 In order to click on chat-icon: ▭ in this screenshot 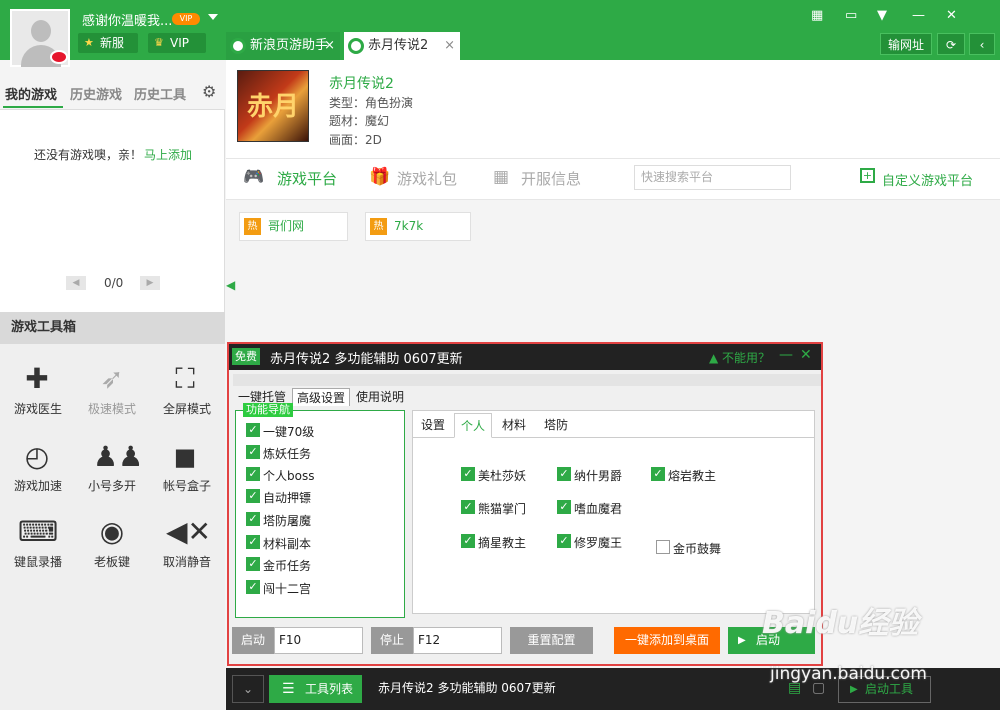, I will do `click(851, 15)`.